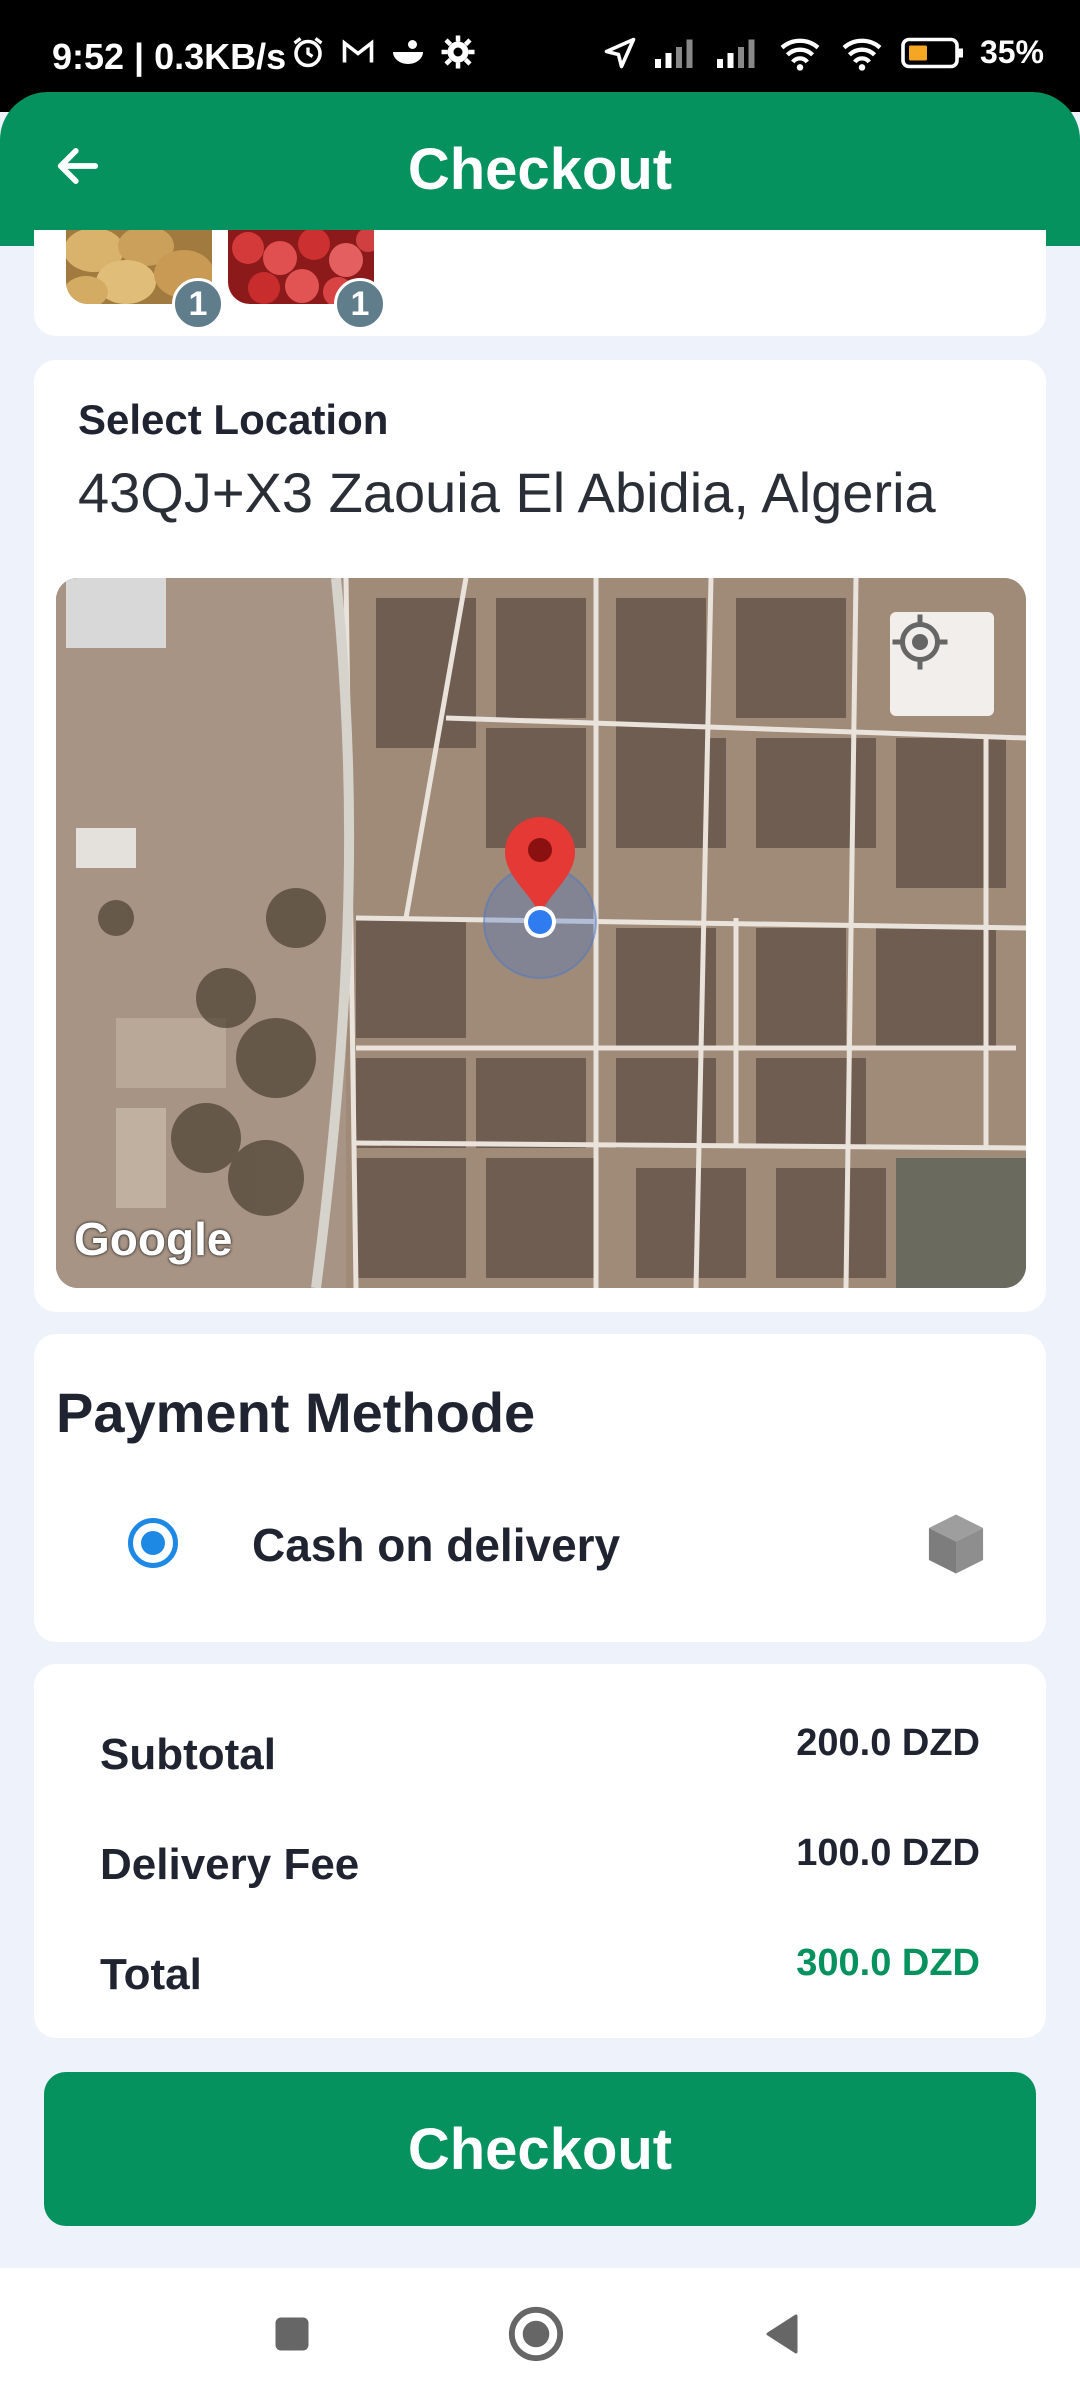 The width and height of the screenshot is (1080, 2400). Describe the element at coordinates (308, 52) in the screenshot. I see `alarm-icon` at that location.